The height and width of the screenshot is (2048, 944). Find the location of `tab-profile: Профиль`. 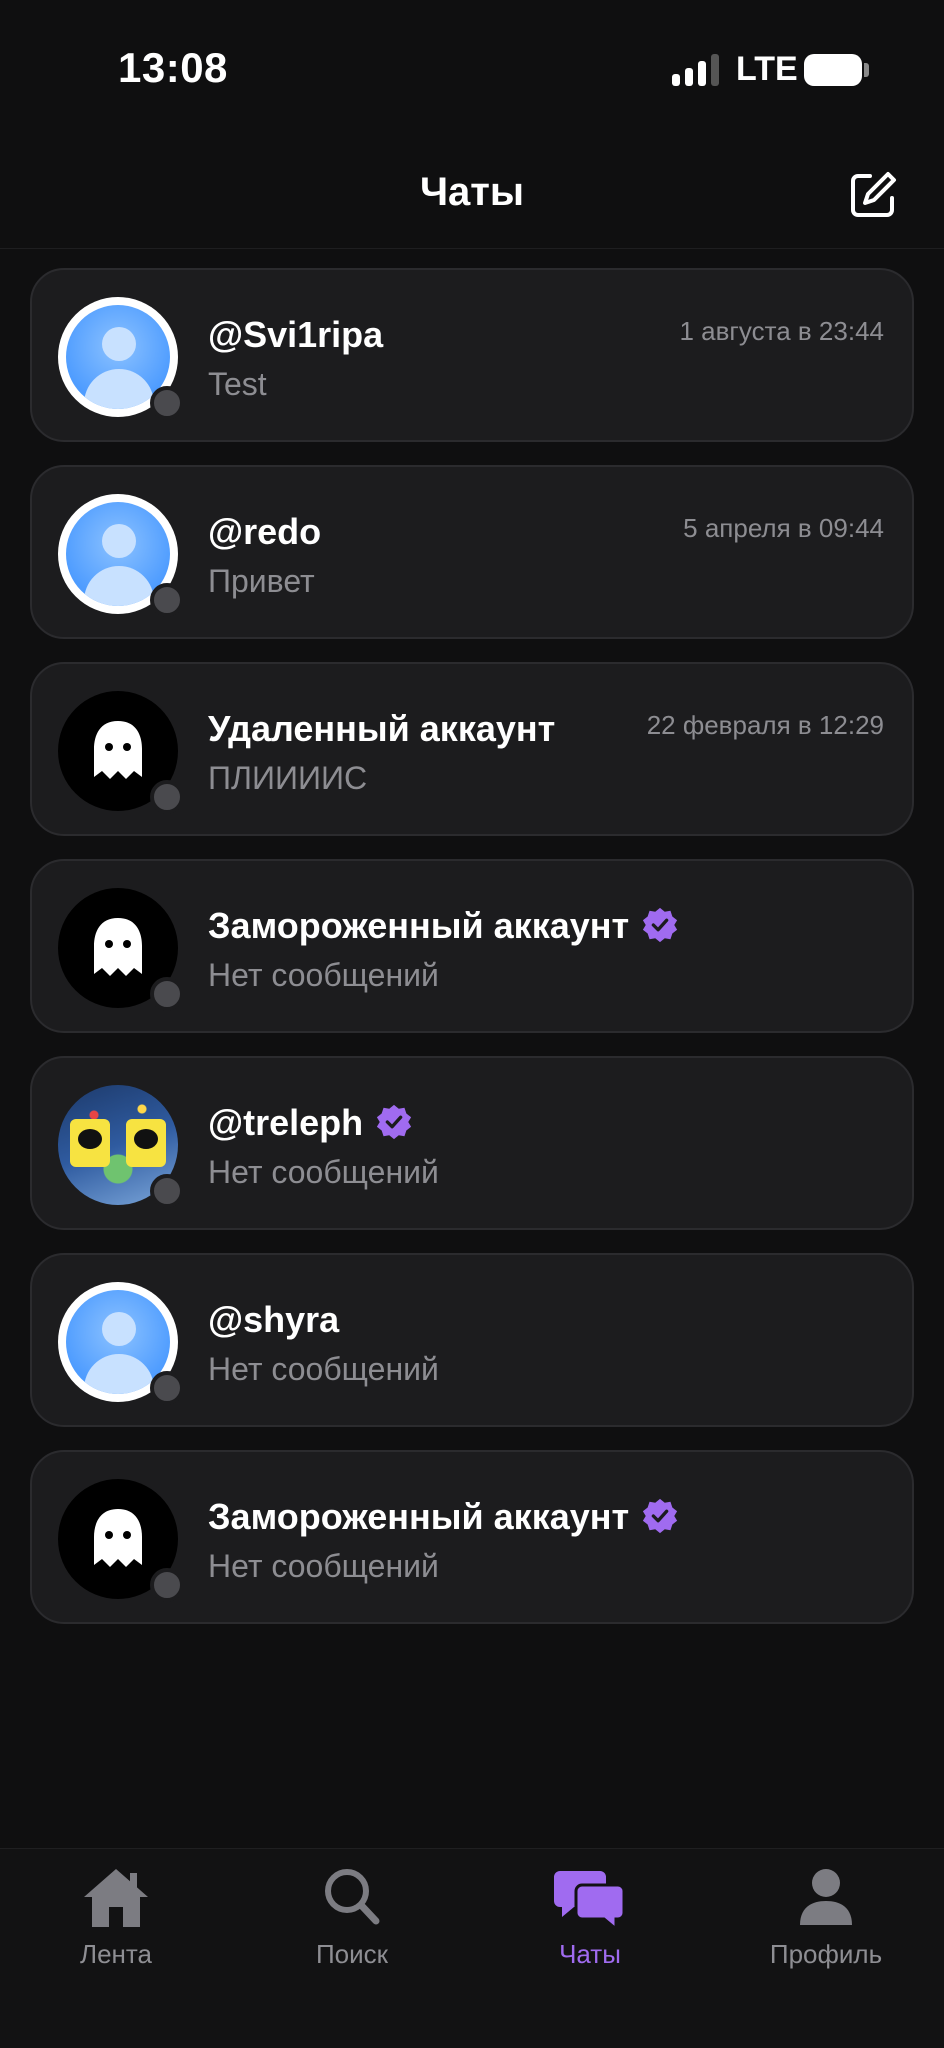

tab-profile: Профиль is located at coordinates (826, 1916).